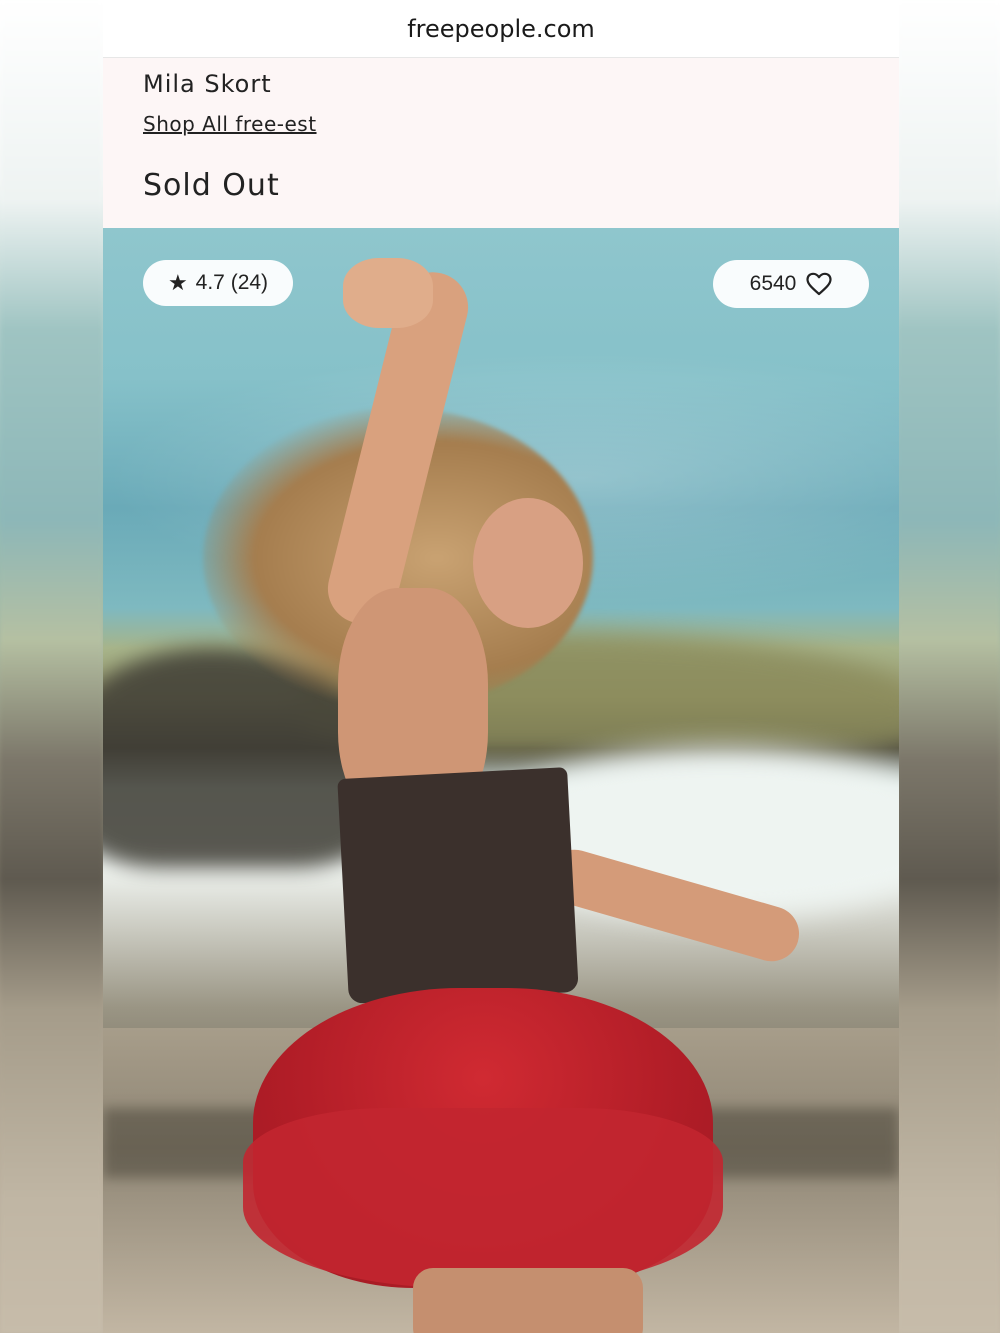 The image size is (1000, 1333). I want to click on availability-status: Sold Out, so click(211, 185).